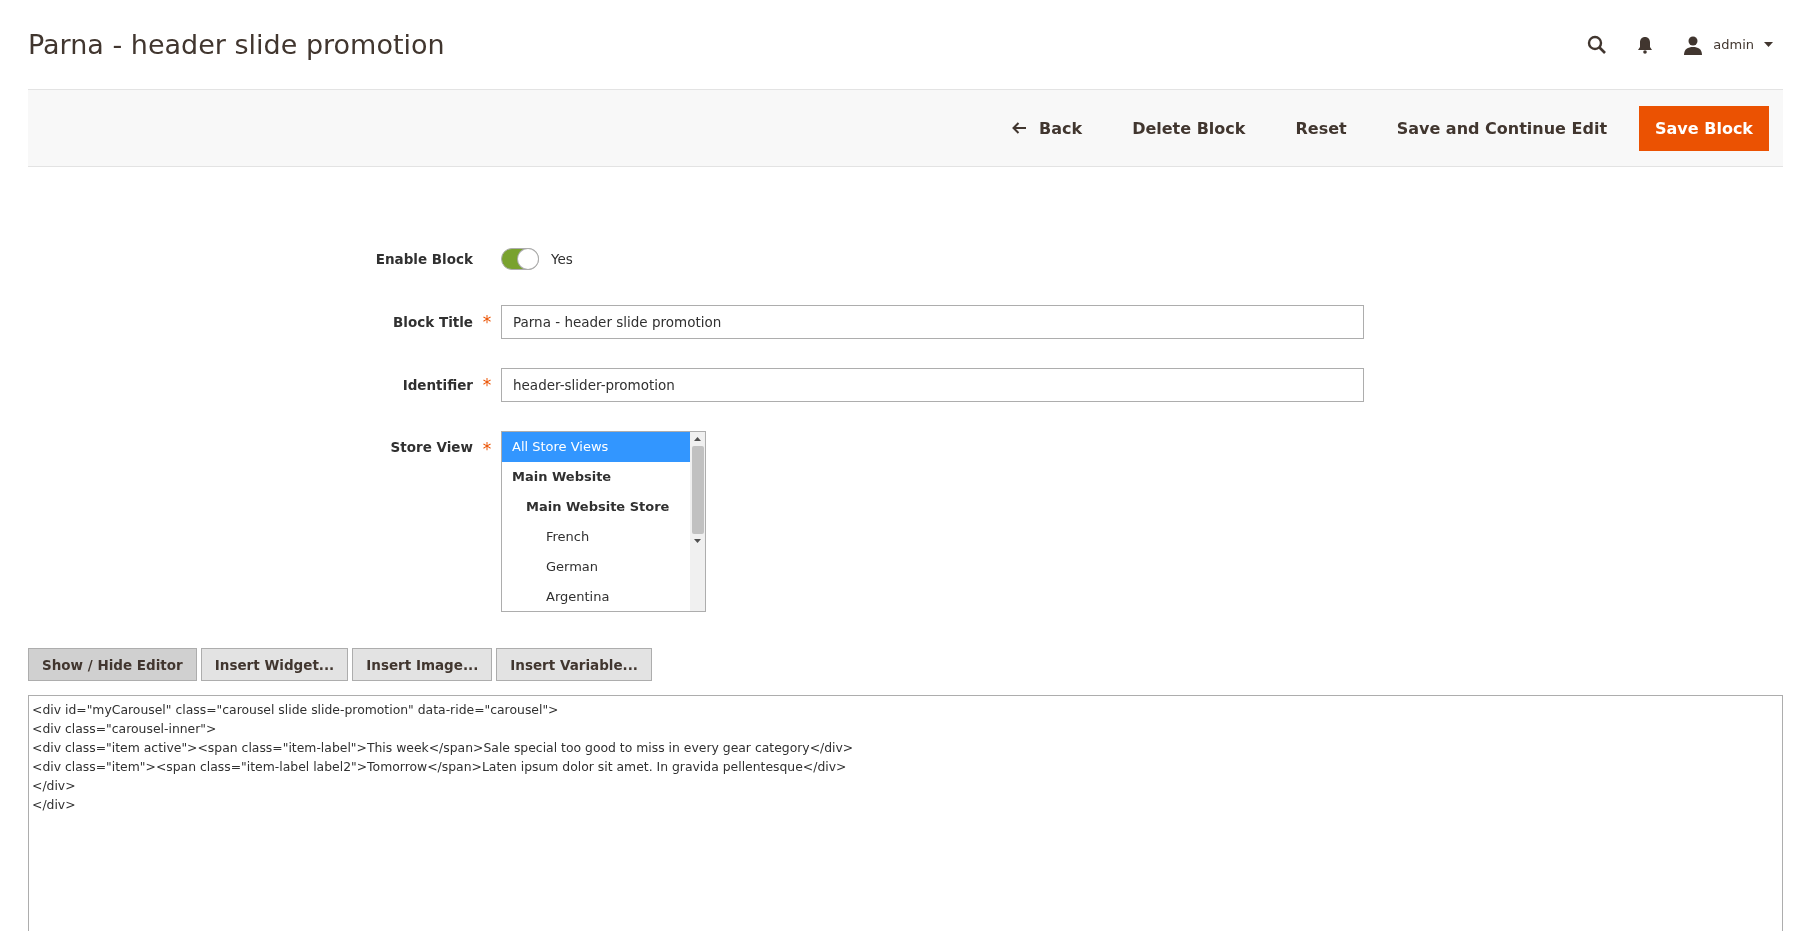  Describe the element at coordinates (1704, 128) in the screenshot. I see `save-button: Save Block` at that location.